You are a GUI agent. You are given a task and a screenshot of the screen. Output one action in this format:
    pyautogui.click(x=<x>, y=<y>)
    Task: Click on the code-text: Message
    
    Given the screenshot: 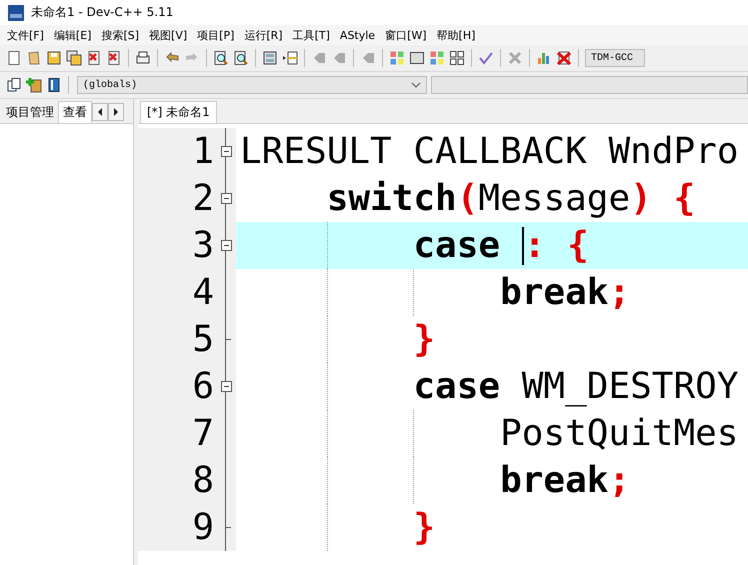 What is the action you would take?
    pyautogui.click(x=554, y=198)
    